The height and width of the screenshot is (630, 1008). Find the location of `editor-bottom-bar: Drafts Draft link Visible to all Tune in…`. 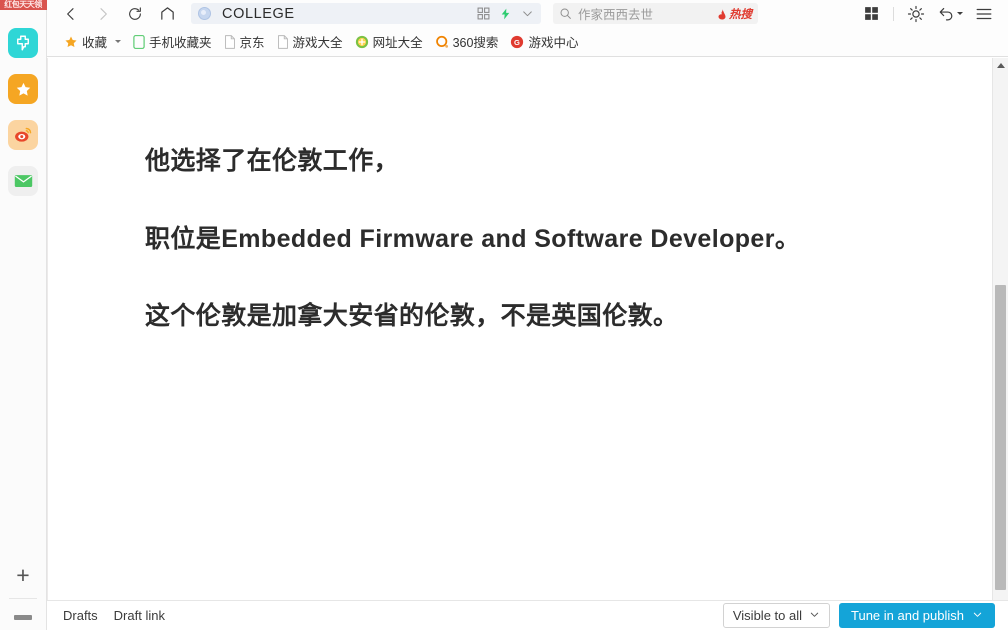

editor-bottom-bar: Drafts Draft link Visible to all Tune in… is located at coordinates (527, 615).